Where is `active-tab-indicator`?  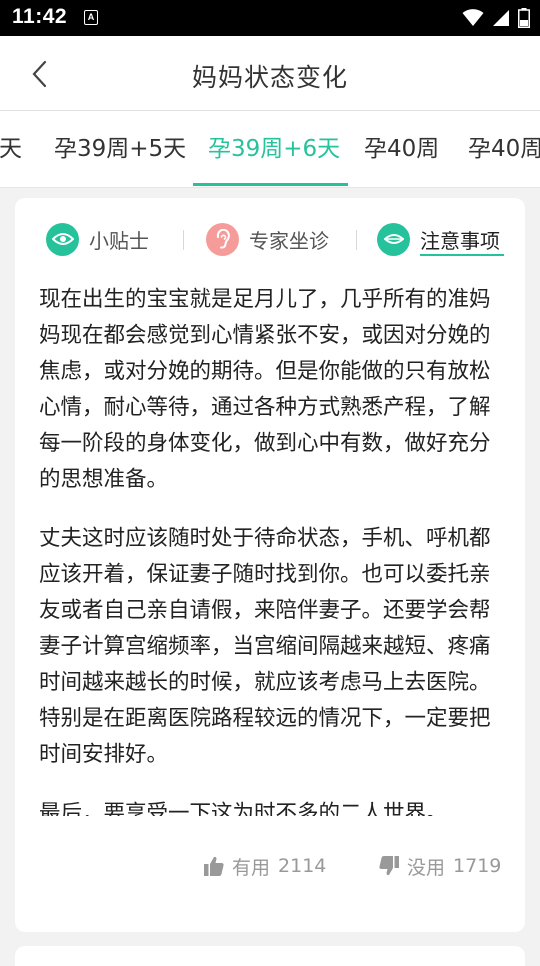 active-tab-indicator is located at coordinates (270, 184).